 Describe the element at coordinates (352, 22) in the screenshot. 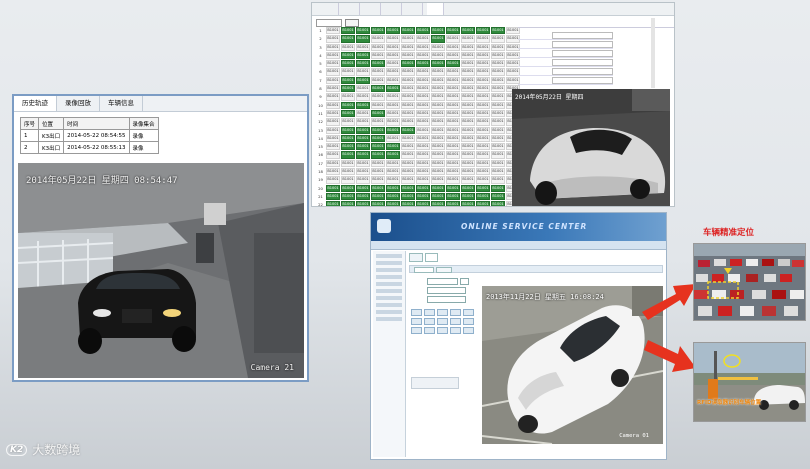

I see `refresh-button` at that location.